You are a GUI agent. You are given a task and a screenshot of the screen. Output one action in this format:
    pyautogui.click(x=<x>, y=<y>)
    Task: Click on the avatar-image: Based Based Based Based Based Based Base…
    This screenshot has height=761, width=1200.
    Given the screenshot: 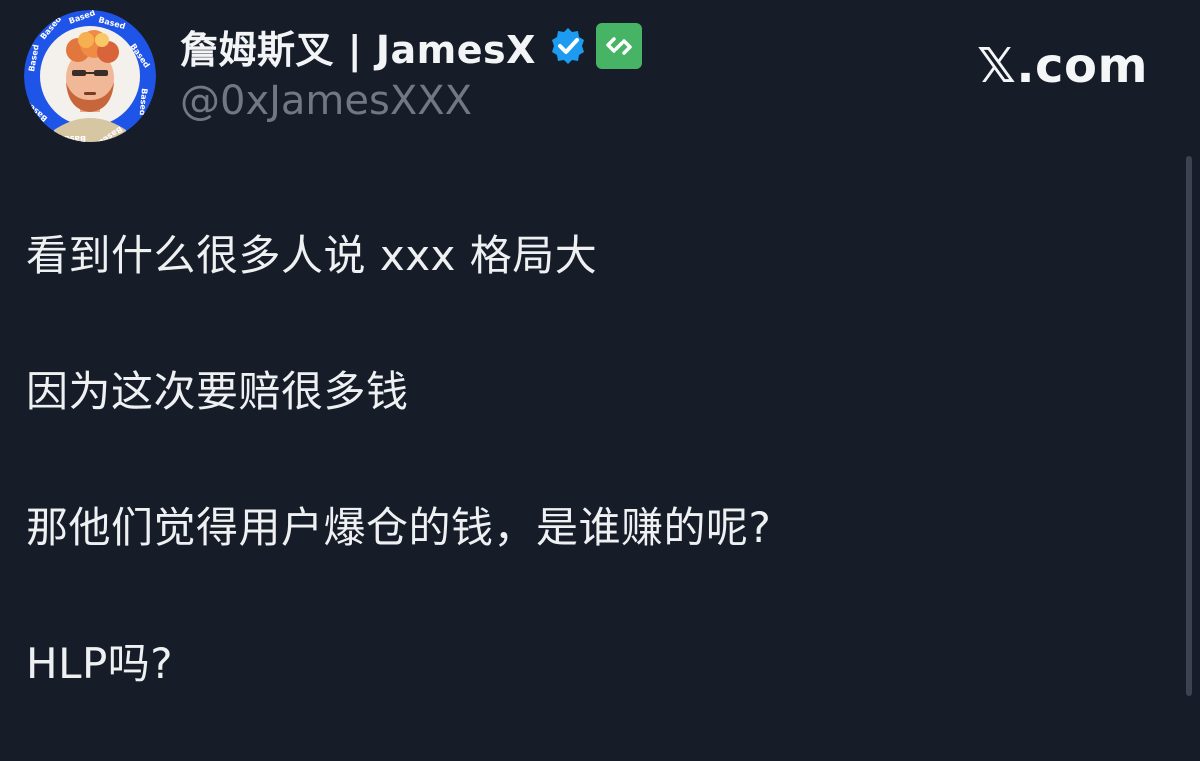 What is the action you would take?
    pyautogui.click(x=90, y=76)
    